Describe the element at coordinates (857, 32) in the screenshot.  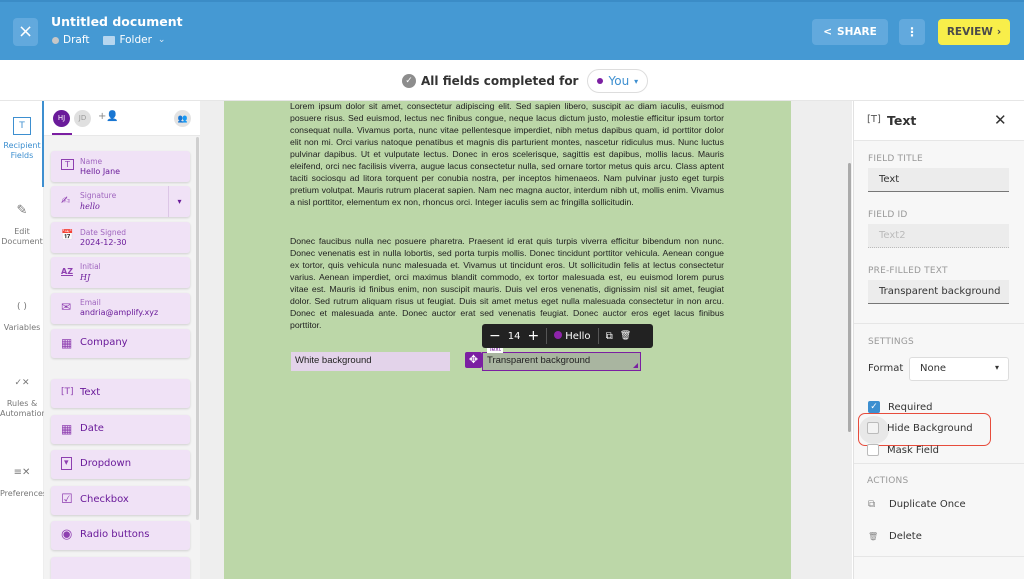
I see `share-label: SHARE` at that location.